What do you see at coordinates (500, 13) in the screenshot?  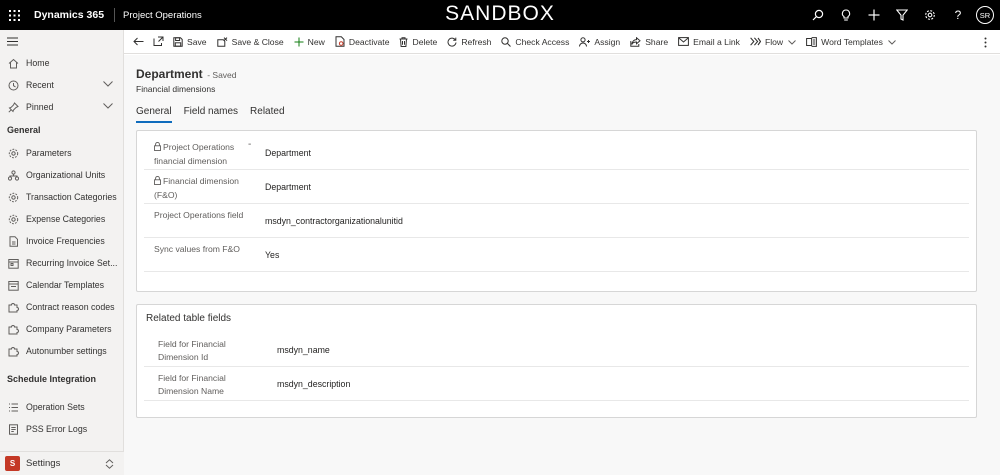 I see `environment-label: SANDBOX` at bounding box center [500, 13].